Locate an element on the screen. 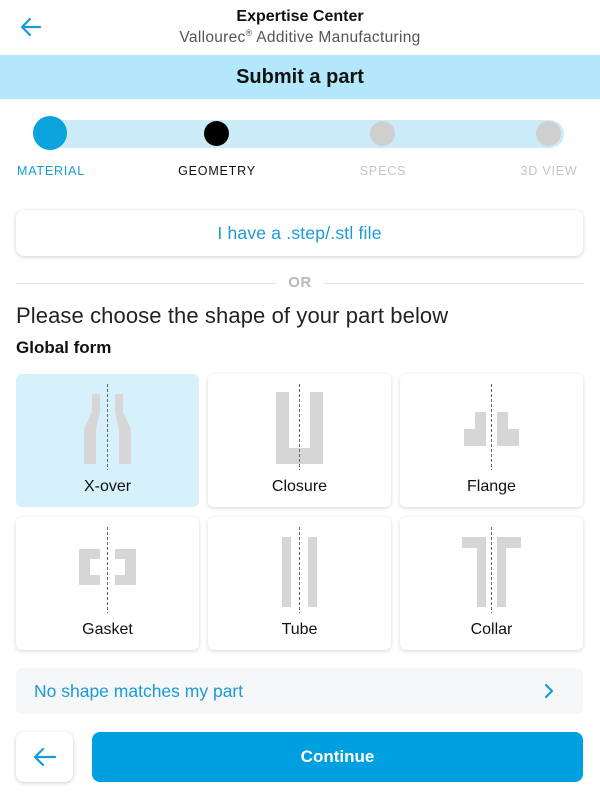 This screenshot has height=800, width=600. shape-label-closure: Closure is located at coordinates (299, 486).